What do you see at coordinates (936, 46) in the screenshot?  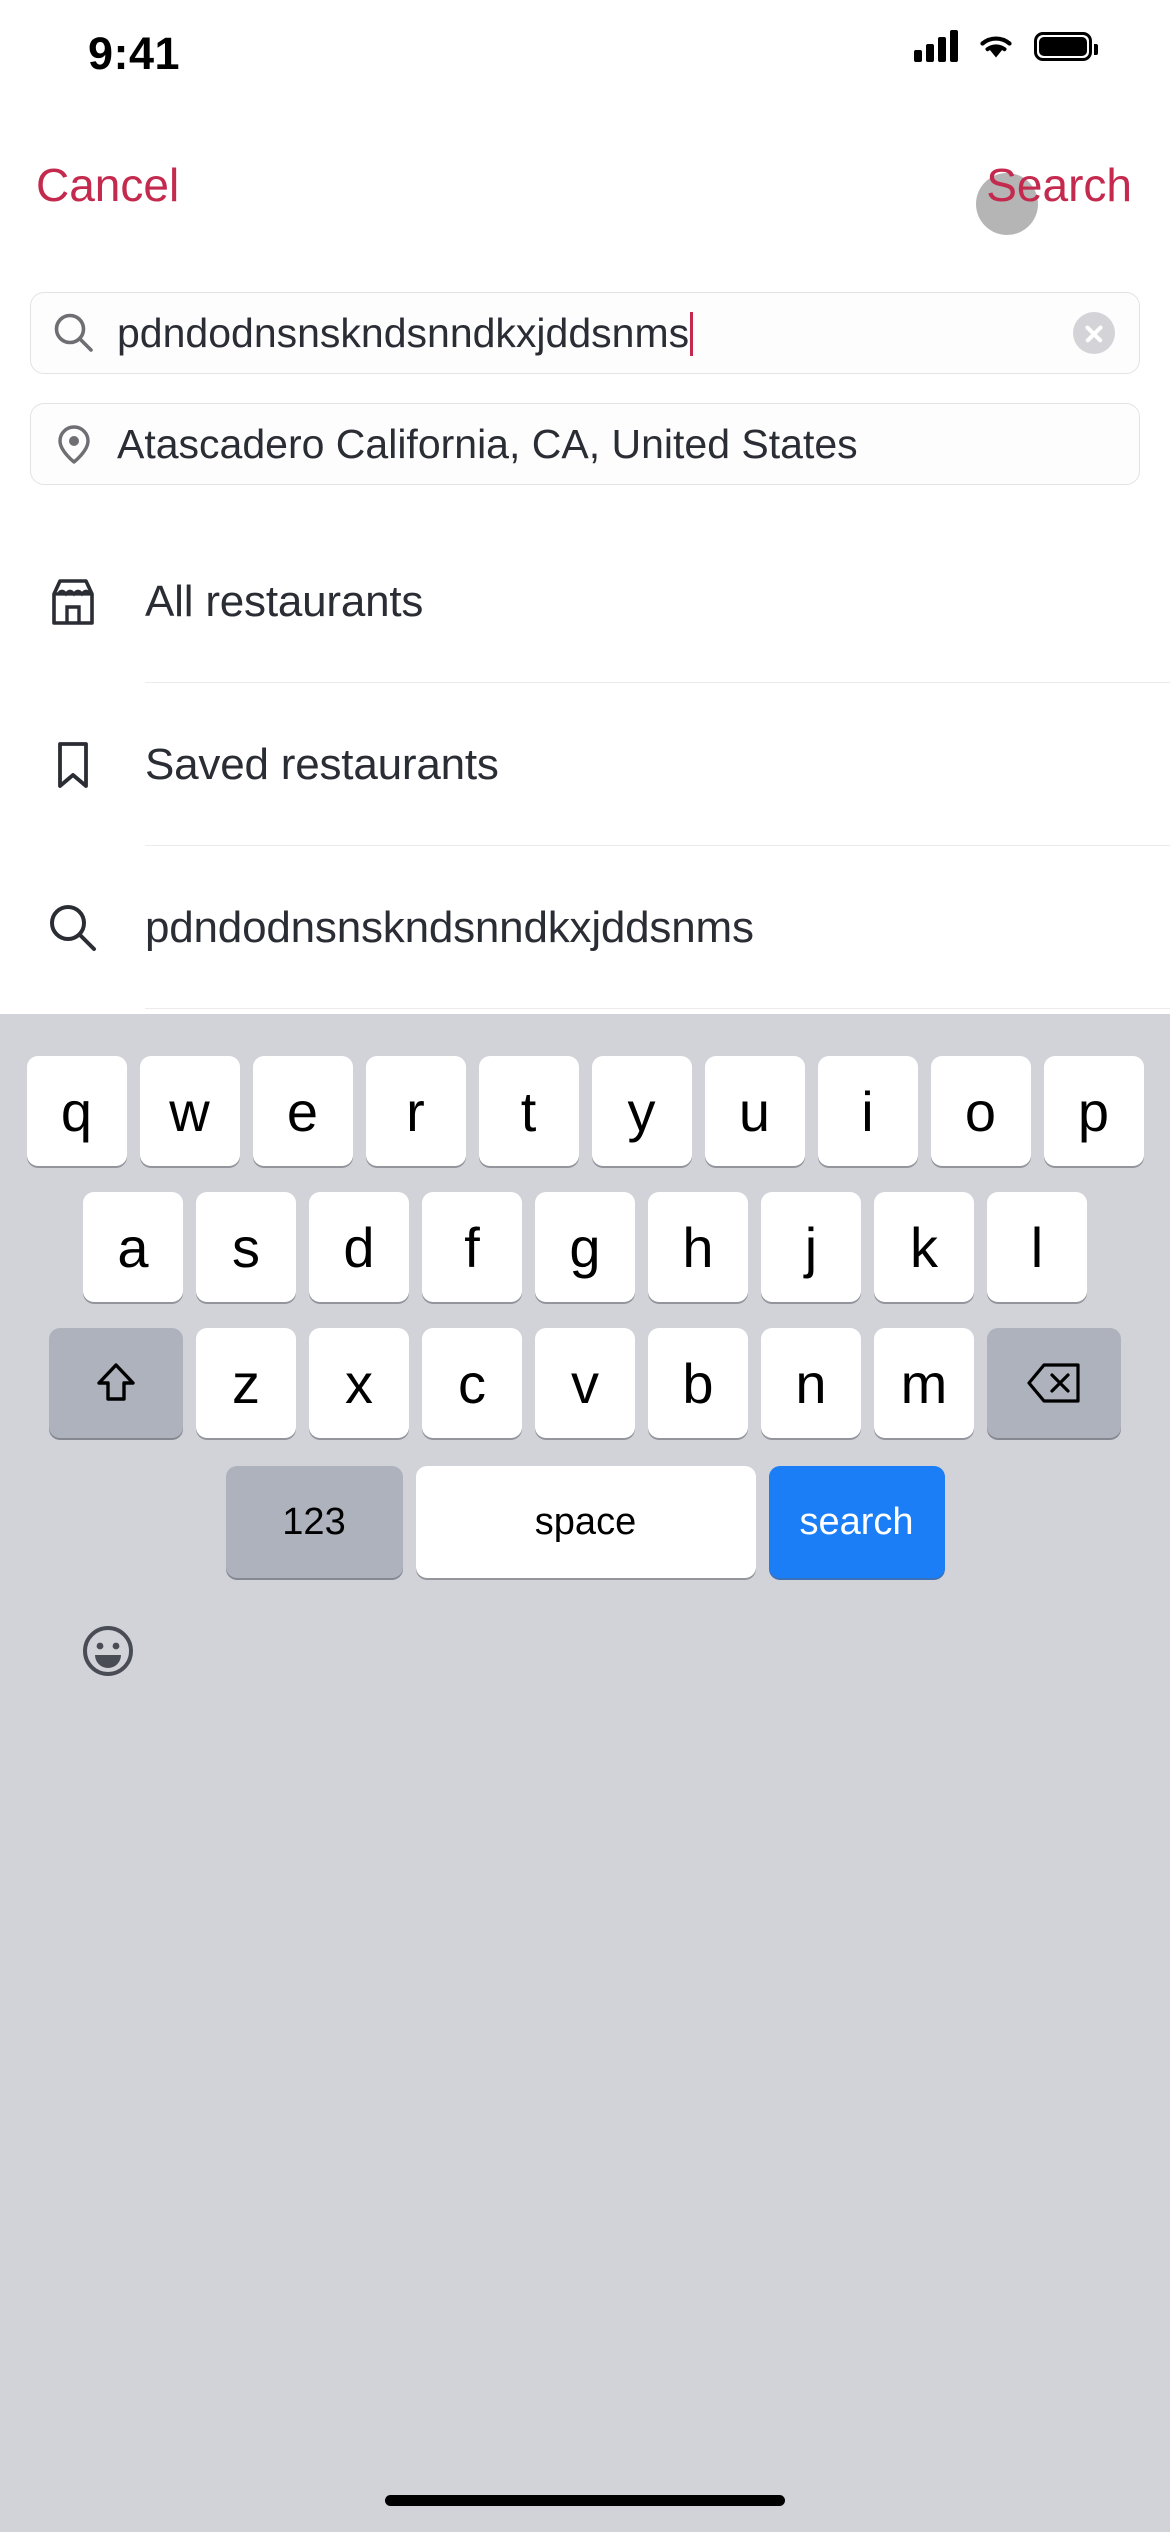 I see `cellular-signal-icon` at bounding box center [936, 46].